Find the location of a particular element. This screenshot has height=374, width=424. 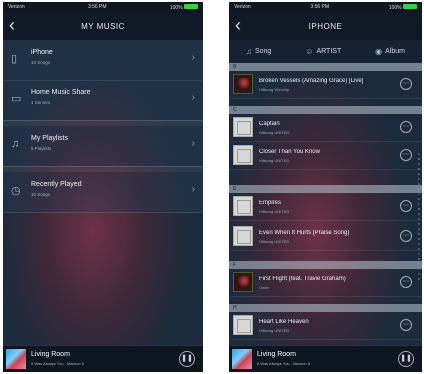

menu-item-recently-played: ◷ Recently Played 10 Songs › is located at coordinates (103, 192).